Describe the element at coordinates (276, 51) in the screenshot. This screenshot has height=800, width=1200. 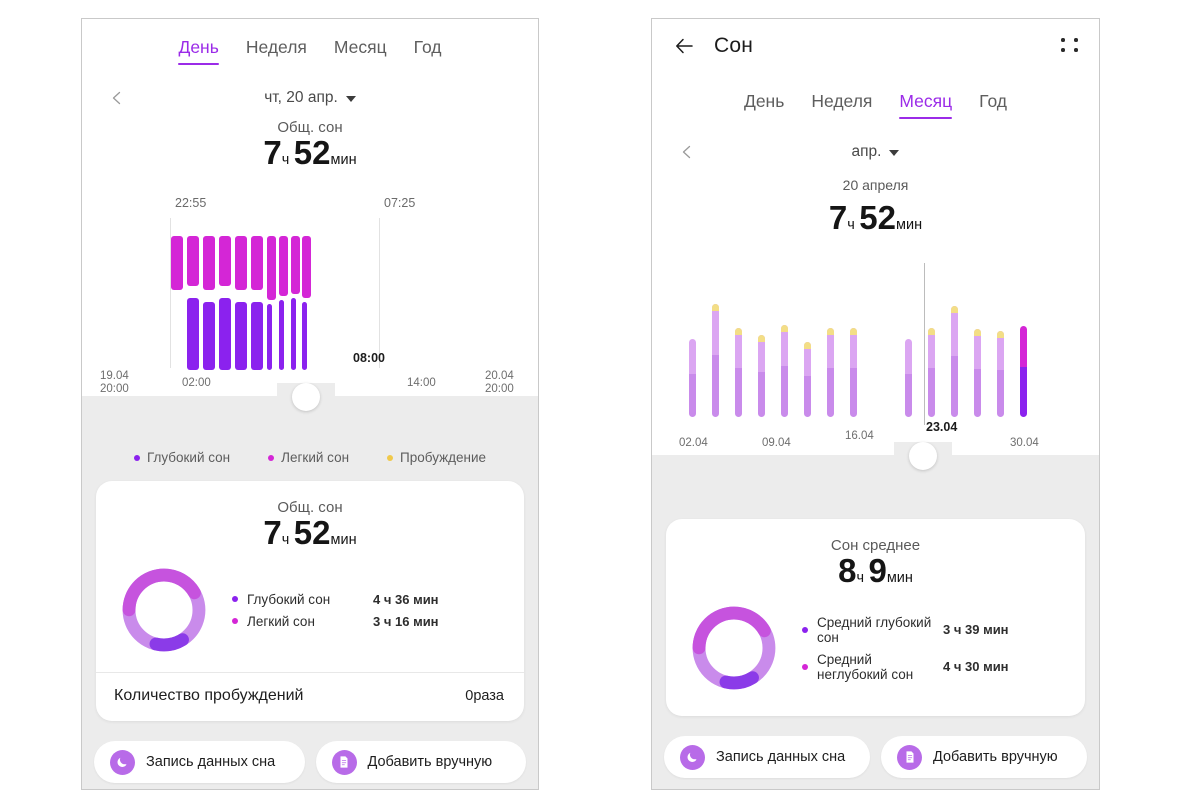
I see `tab-week: Неделя` at that location.